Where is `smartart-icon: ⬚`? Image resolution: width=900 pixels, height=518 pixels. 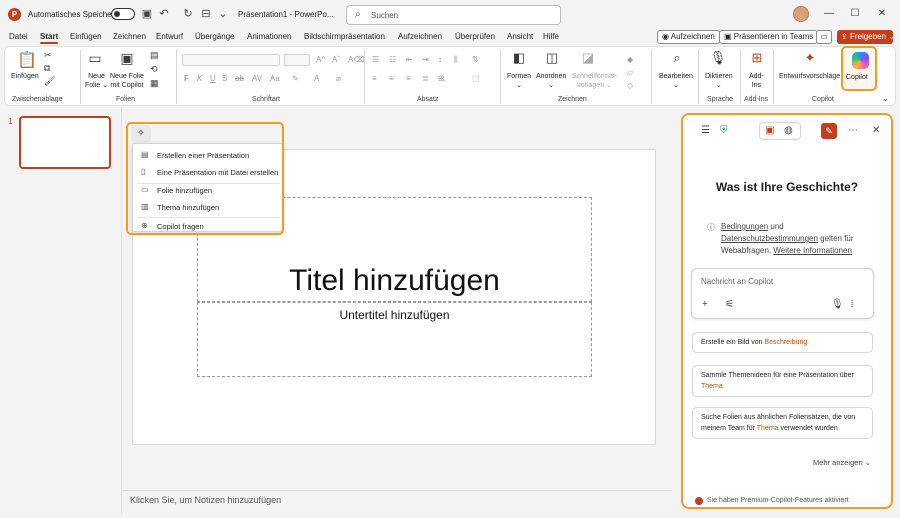 smartart-icon: ⬚ is located at coordinates (476, 78).